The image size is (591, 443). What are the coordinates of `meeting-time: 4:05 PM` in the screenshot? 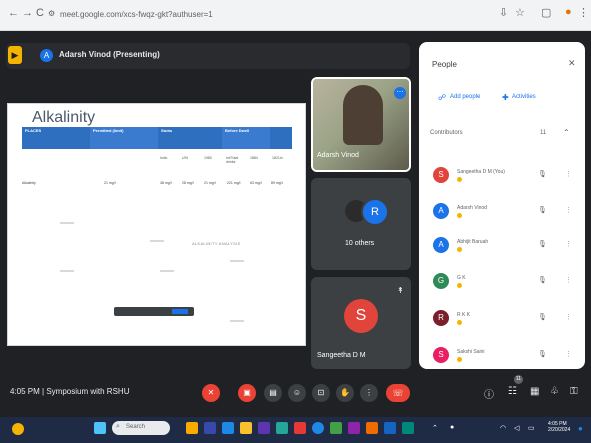 It's located at (25, 391).